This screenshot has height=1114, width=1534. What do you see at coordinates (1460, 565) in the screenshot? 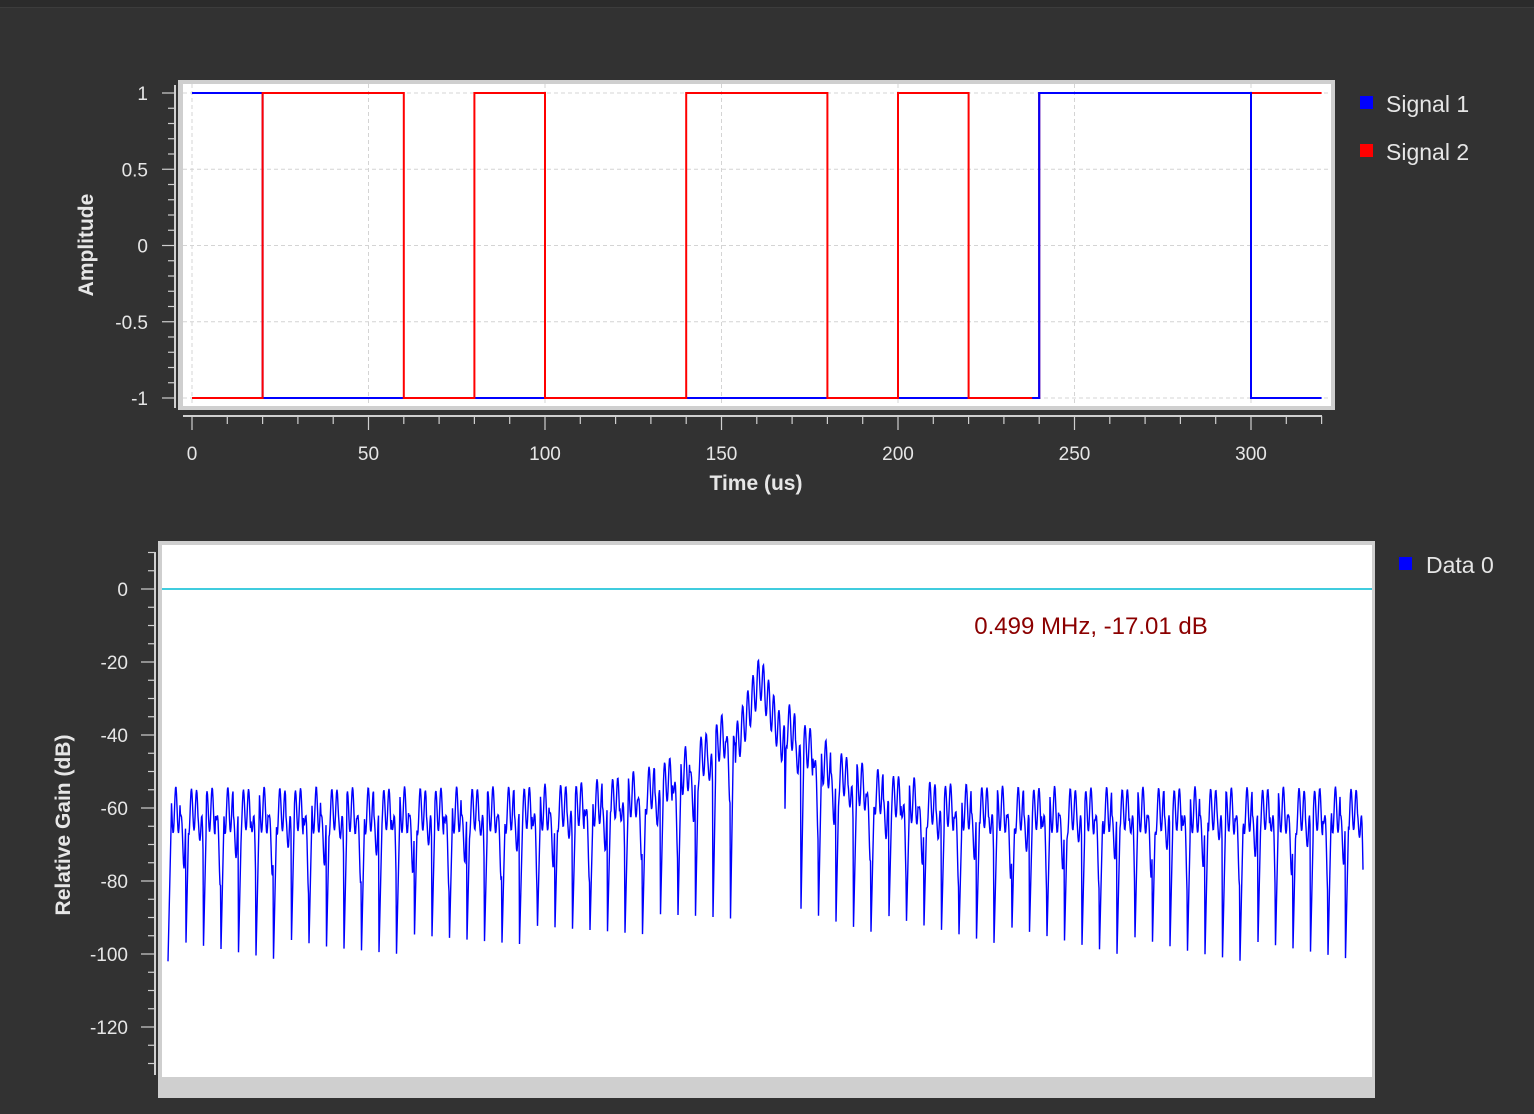
I see `legend-label-data-0: Data 0` at bounding box center [1460, 565].